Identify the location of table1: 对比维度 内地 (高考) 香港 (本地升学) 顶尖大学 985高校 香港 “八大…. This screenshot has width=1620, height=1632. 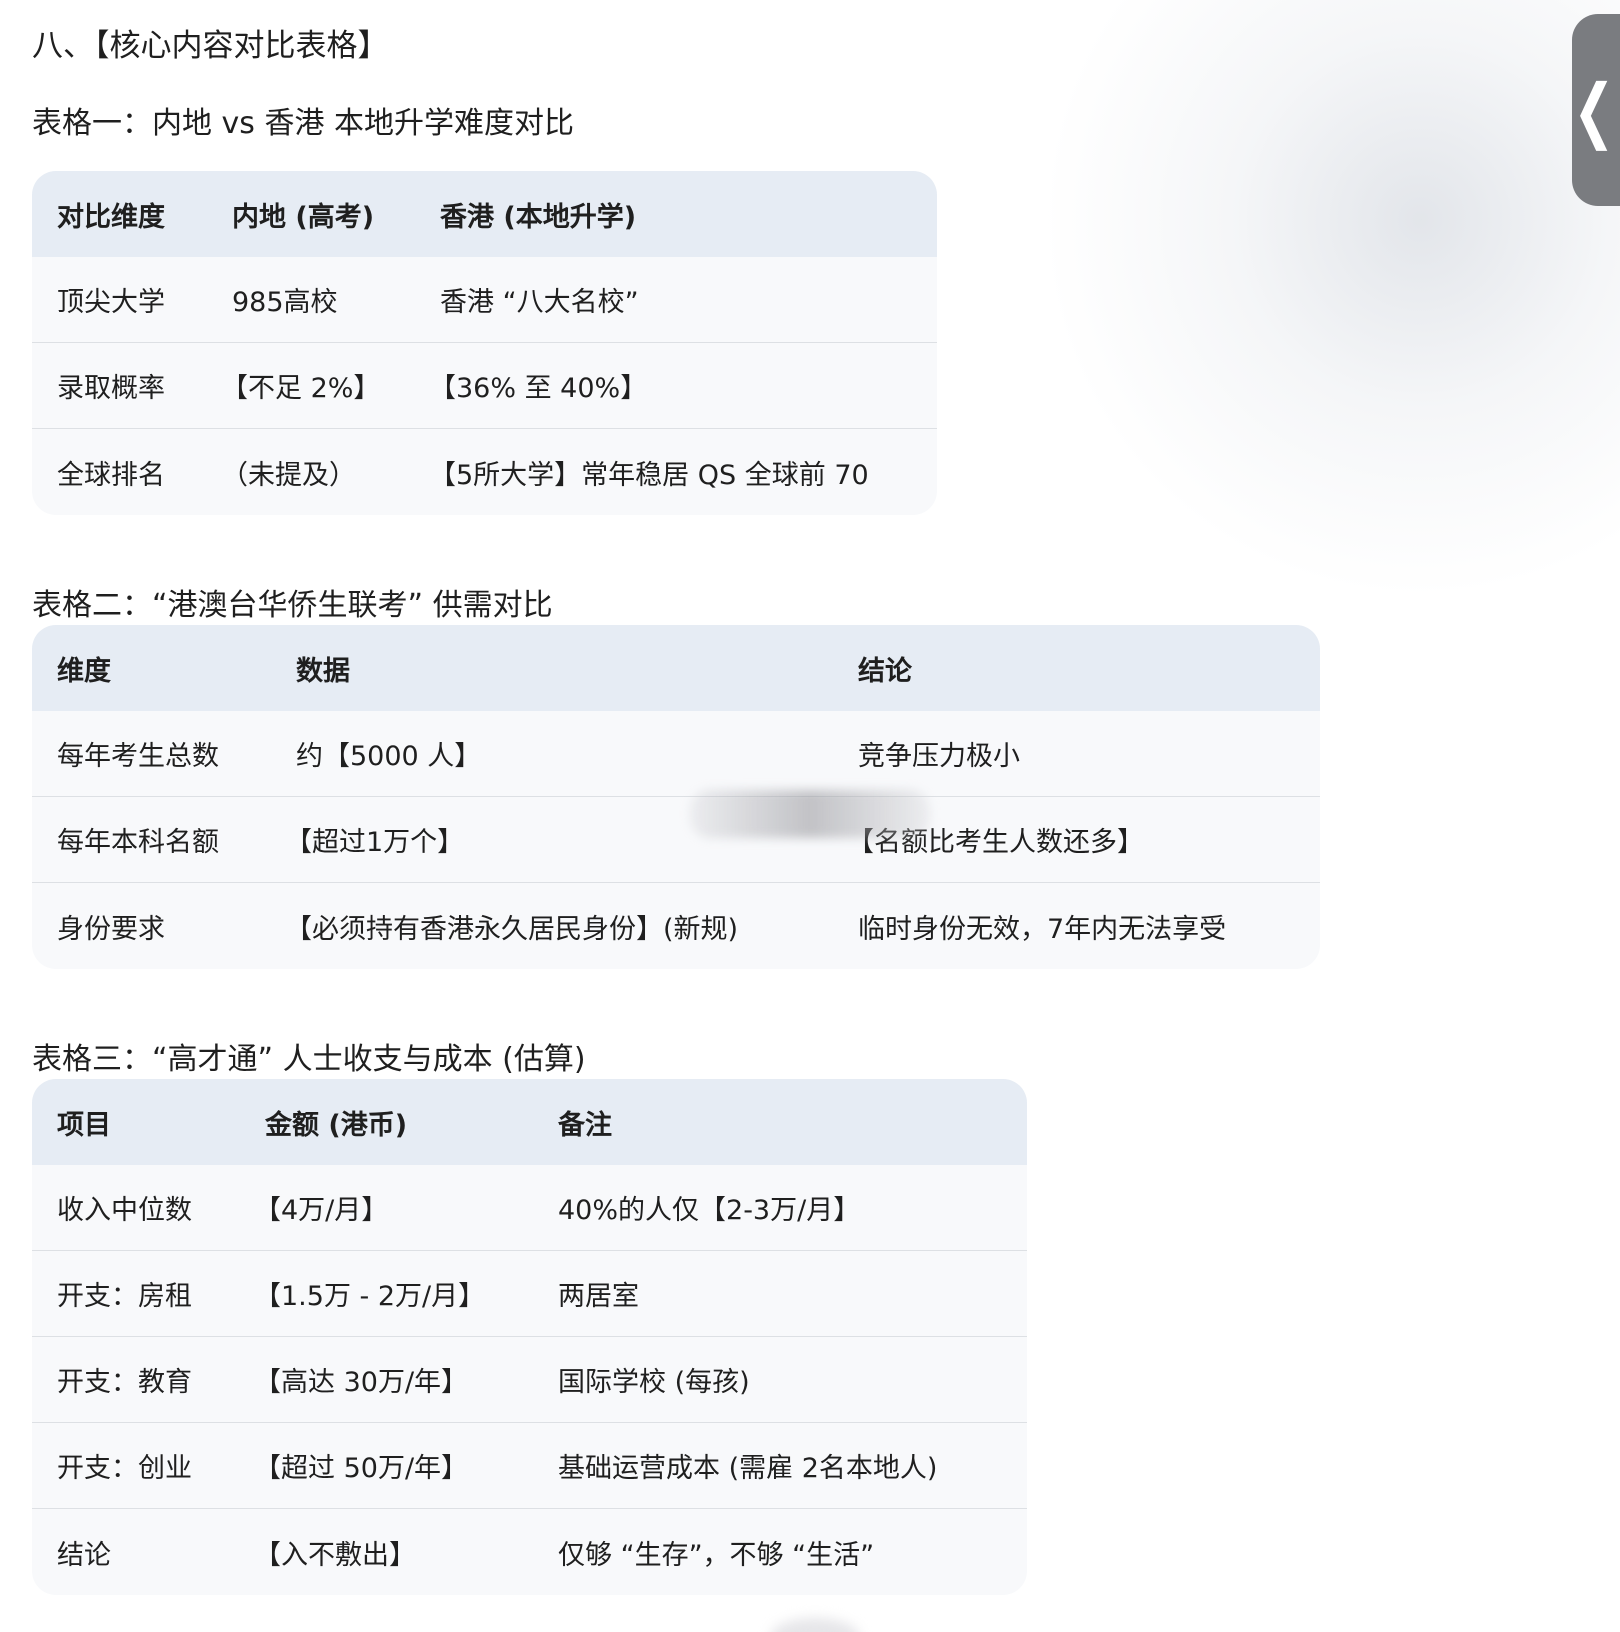
(484, 343).